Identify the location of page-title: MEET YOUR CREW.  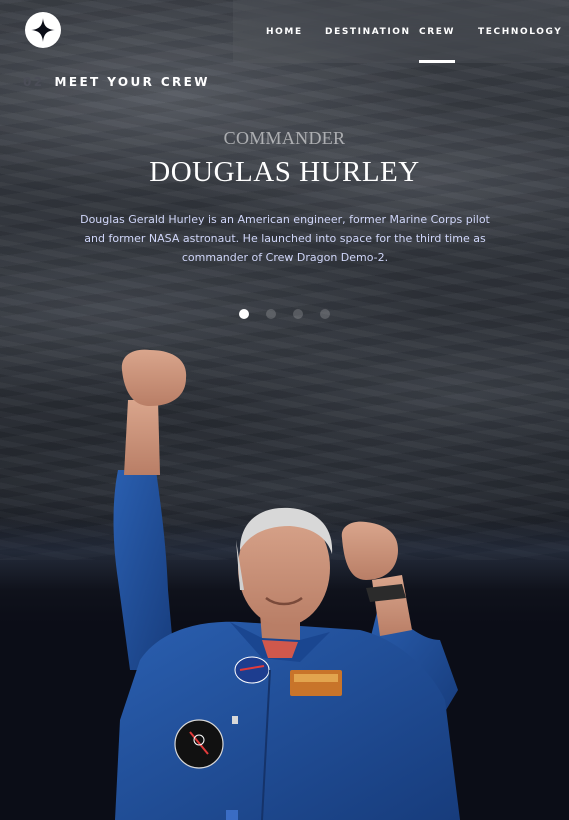
(132, 82).